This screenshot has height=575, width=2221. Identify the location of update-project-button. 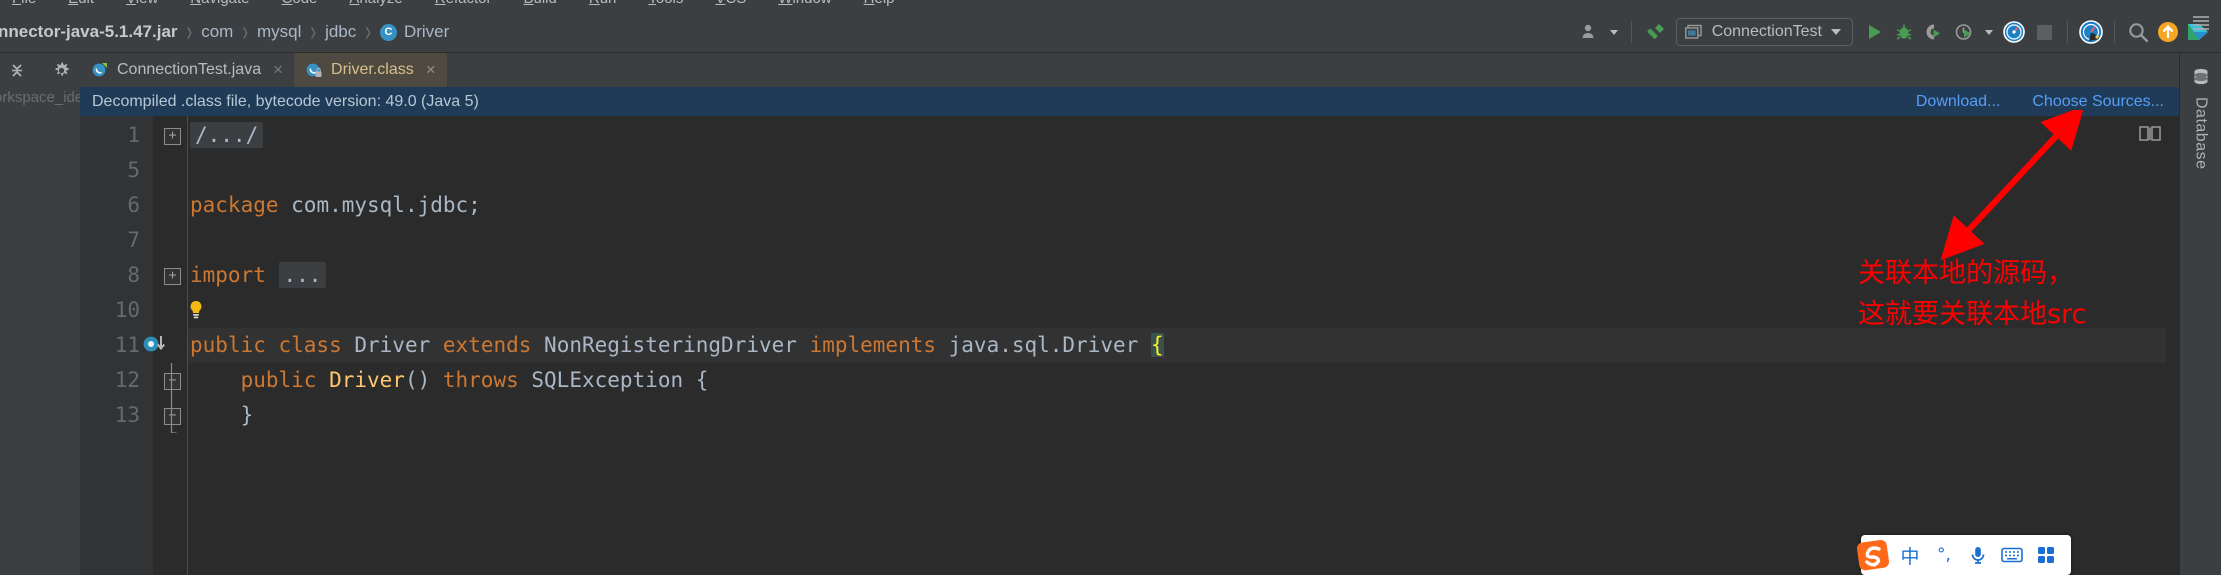
(2168, 32).